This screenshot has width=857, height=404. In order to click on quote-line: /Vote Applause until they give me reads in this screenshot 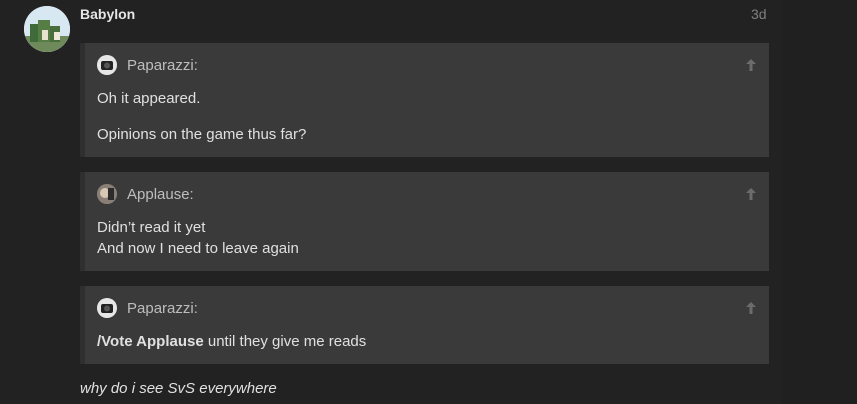, I will do `click(231, 341)`.